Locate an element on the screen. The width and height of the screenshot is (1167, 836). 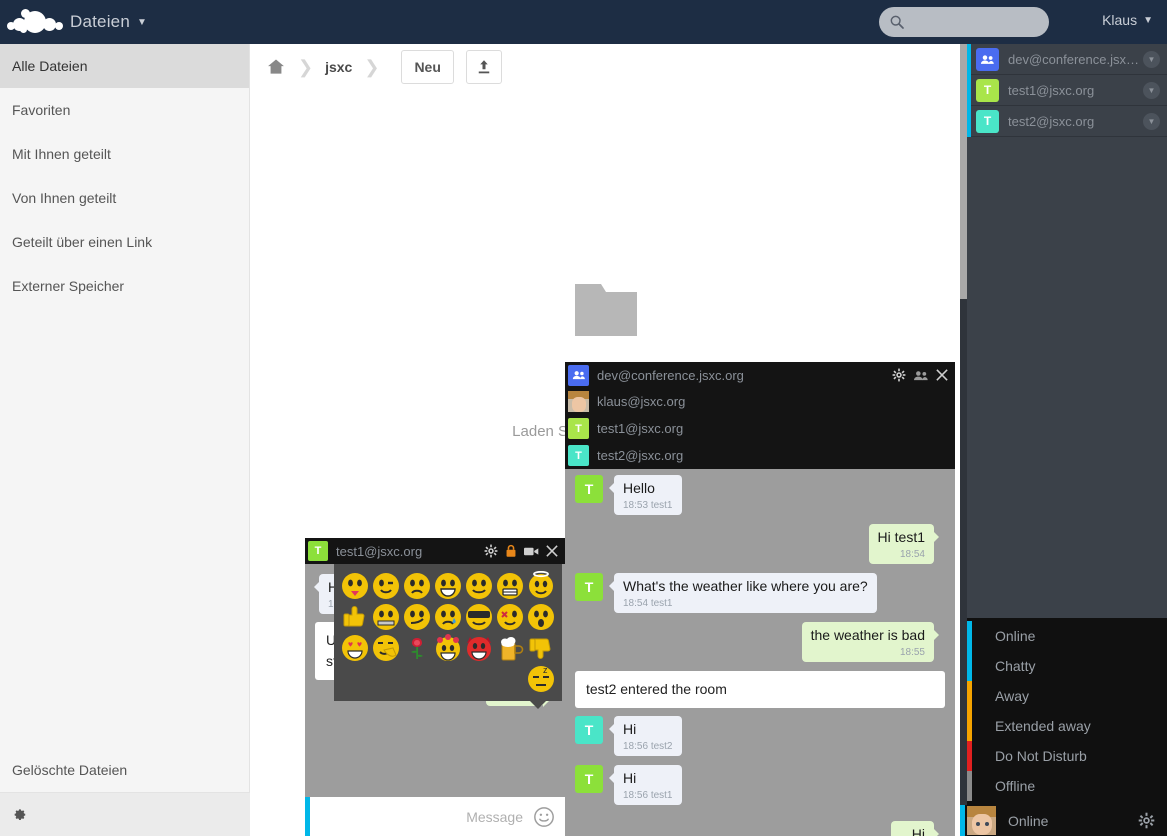
smiley-icon is located at coordinates (544, 817).